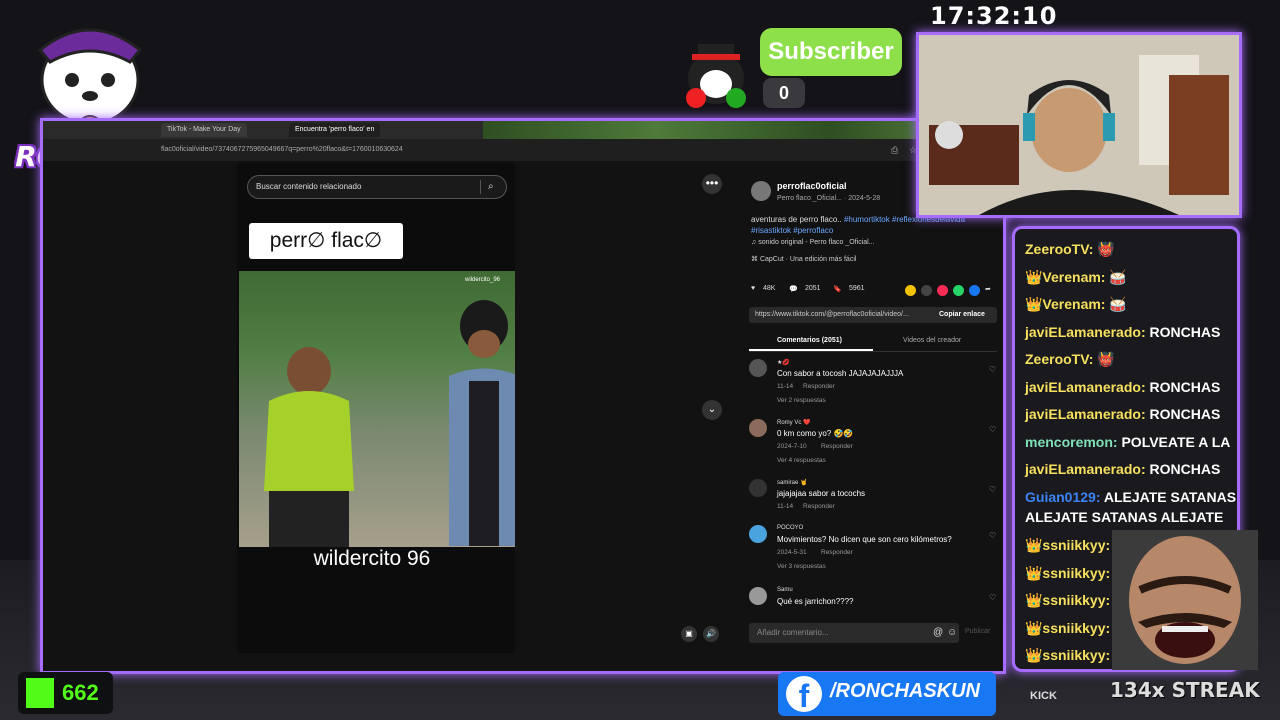  I want to click on laughing-meme-image, so click(1185, 600).